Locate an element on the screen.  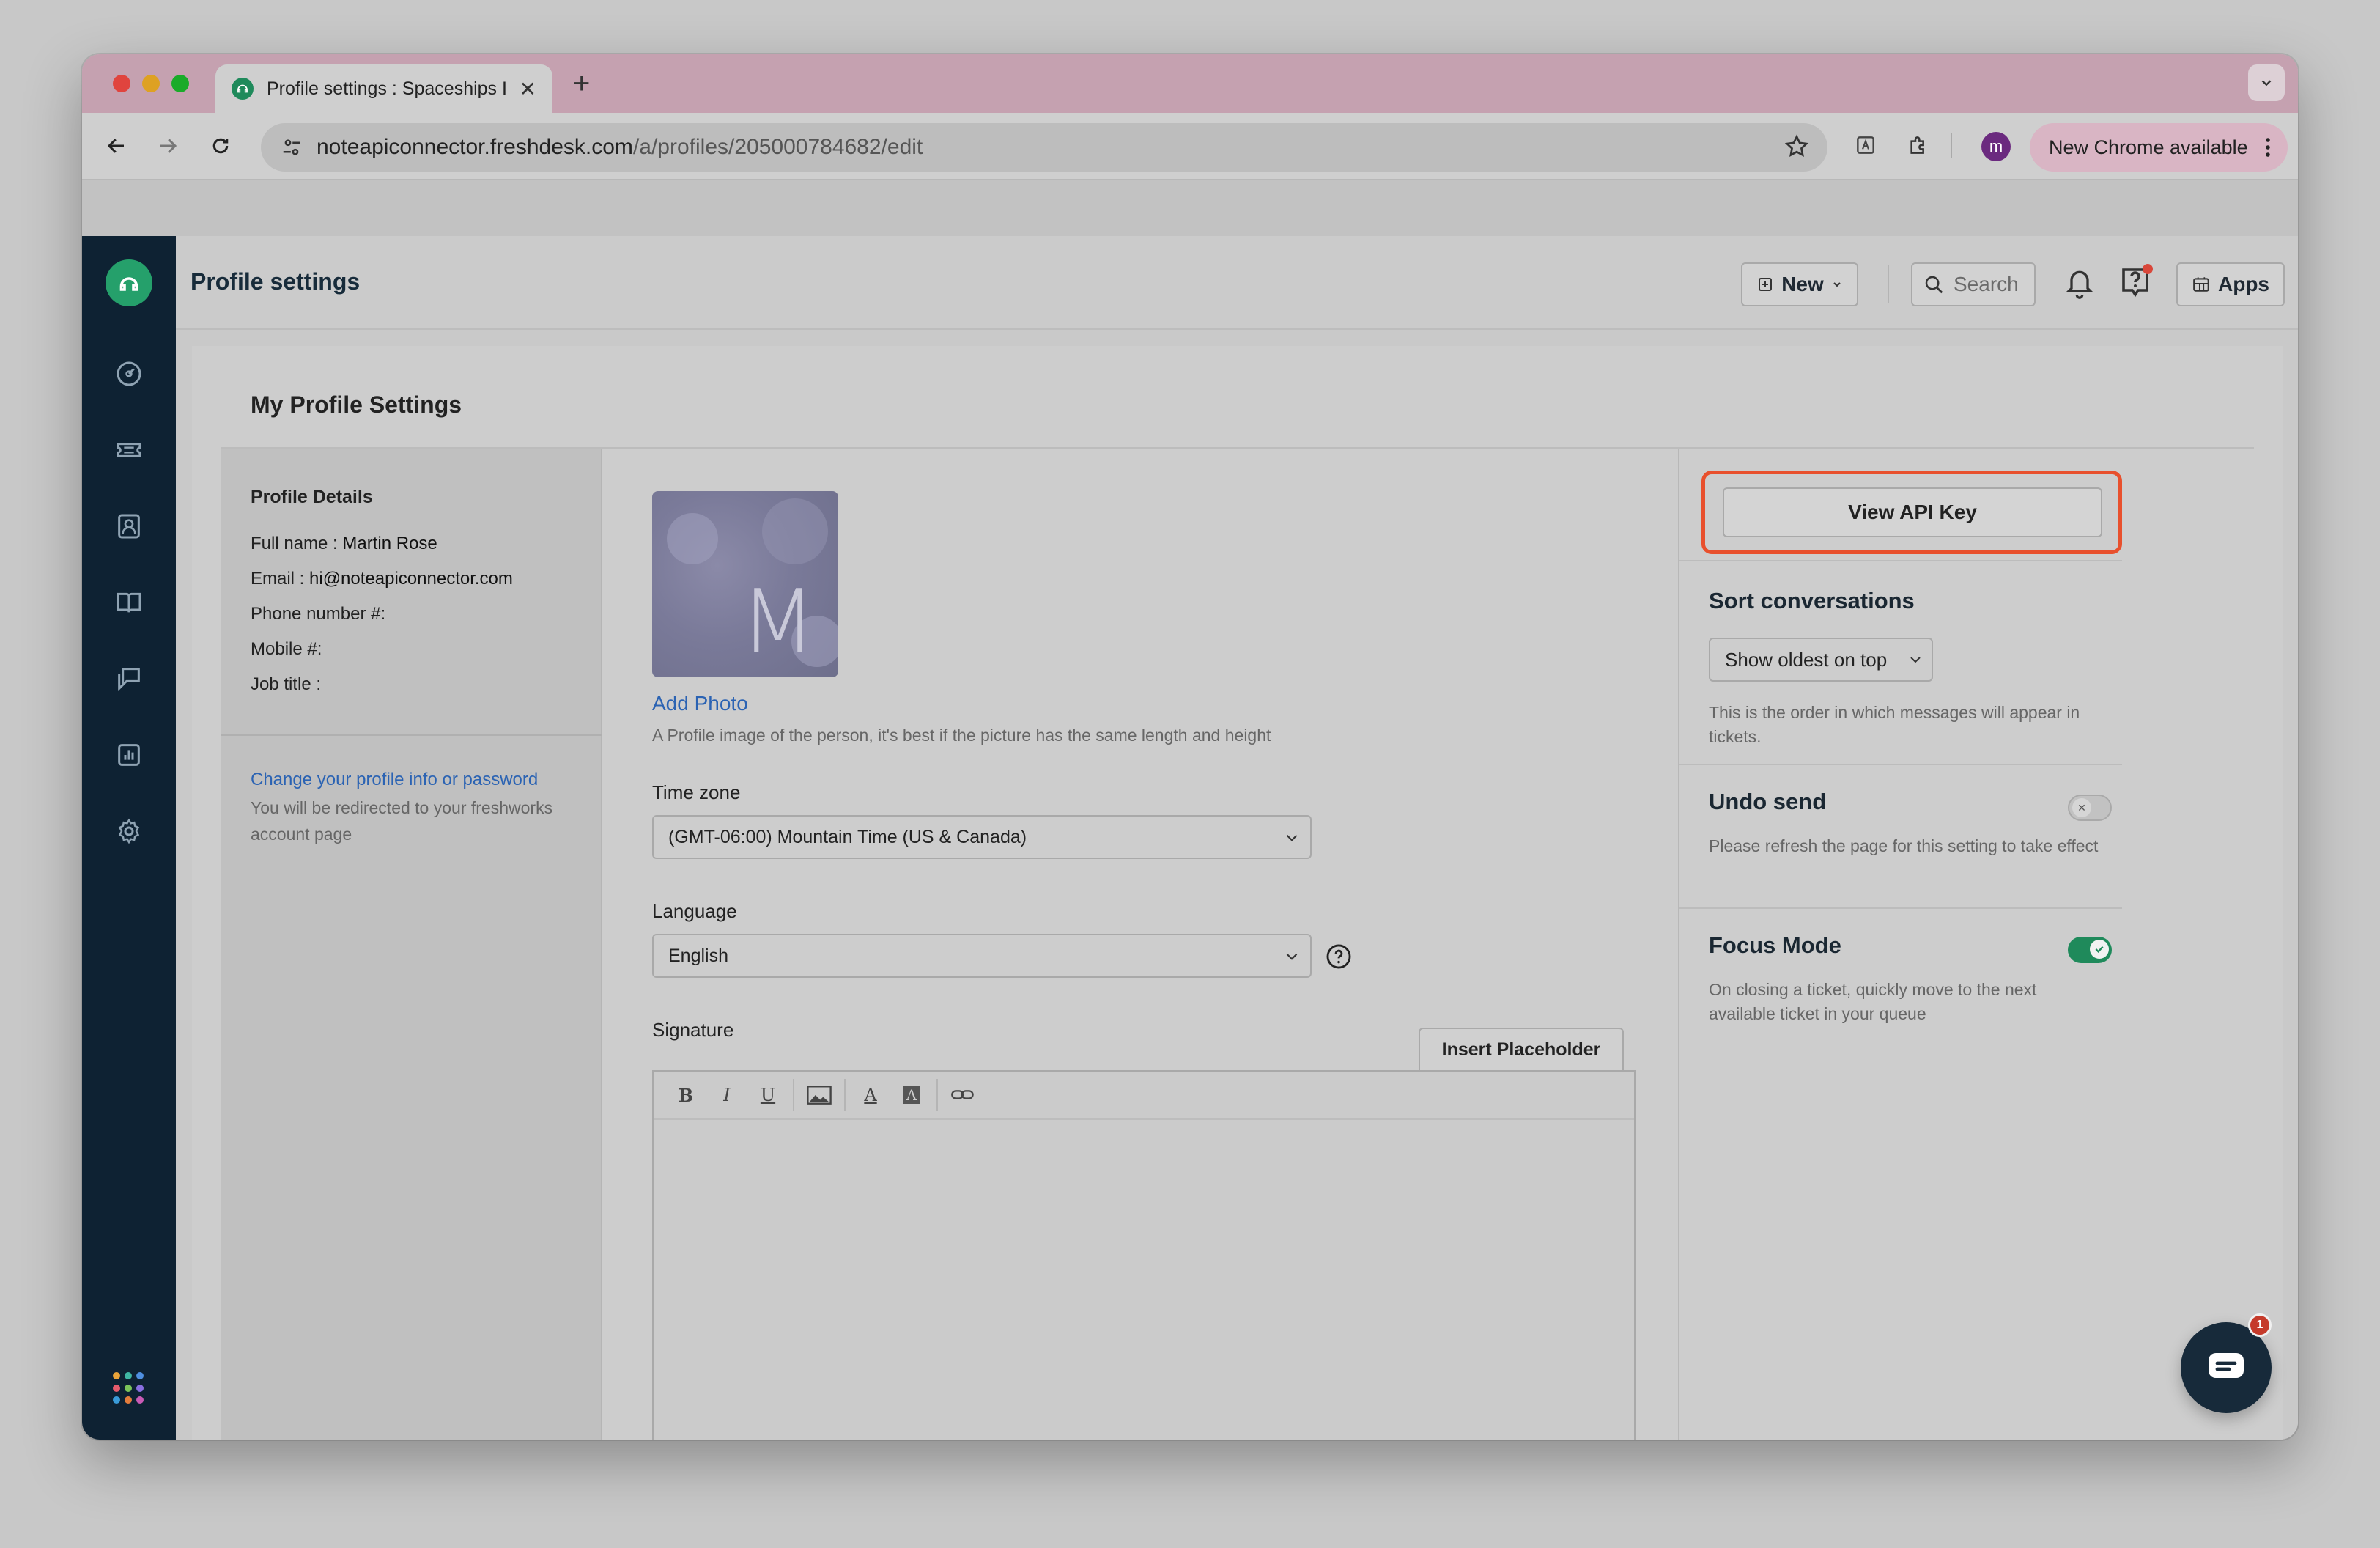
language-label: Language is located at coordinates (694, 911).